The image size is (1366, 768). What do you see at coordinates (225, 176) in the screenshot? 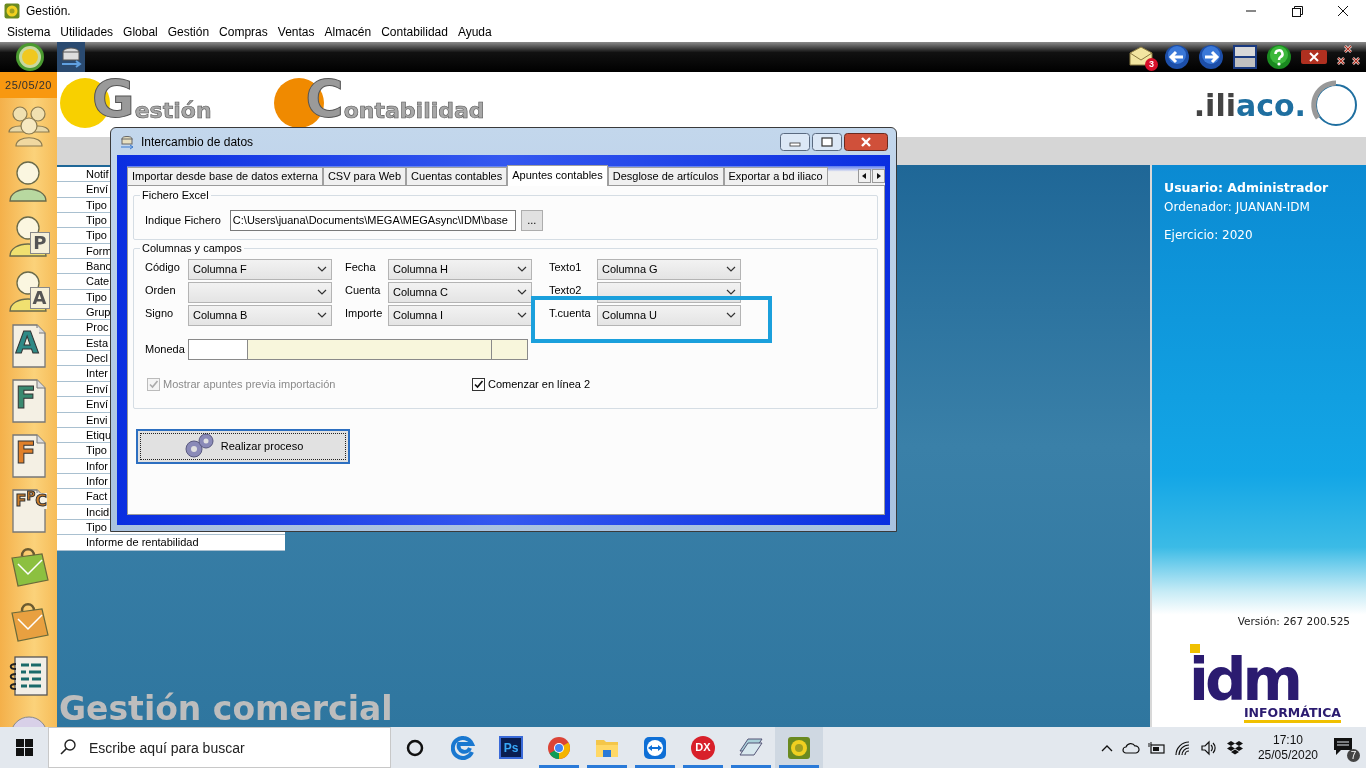
I see `tab: Importar desde base de datos externa` at bounding box center [225, 176].